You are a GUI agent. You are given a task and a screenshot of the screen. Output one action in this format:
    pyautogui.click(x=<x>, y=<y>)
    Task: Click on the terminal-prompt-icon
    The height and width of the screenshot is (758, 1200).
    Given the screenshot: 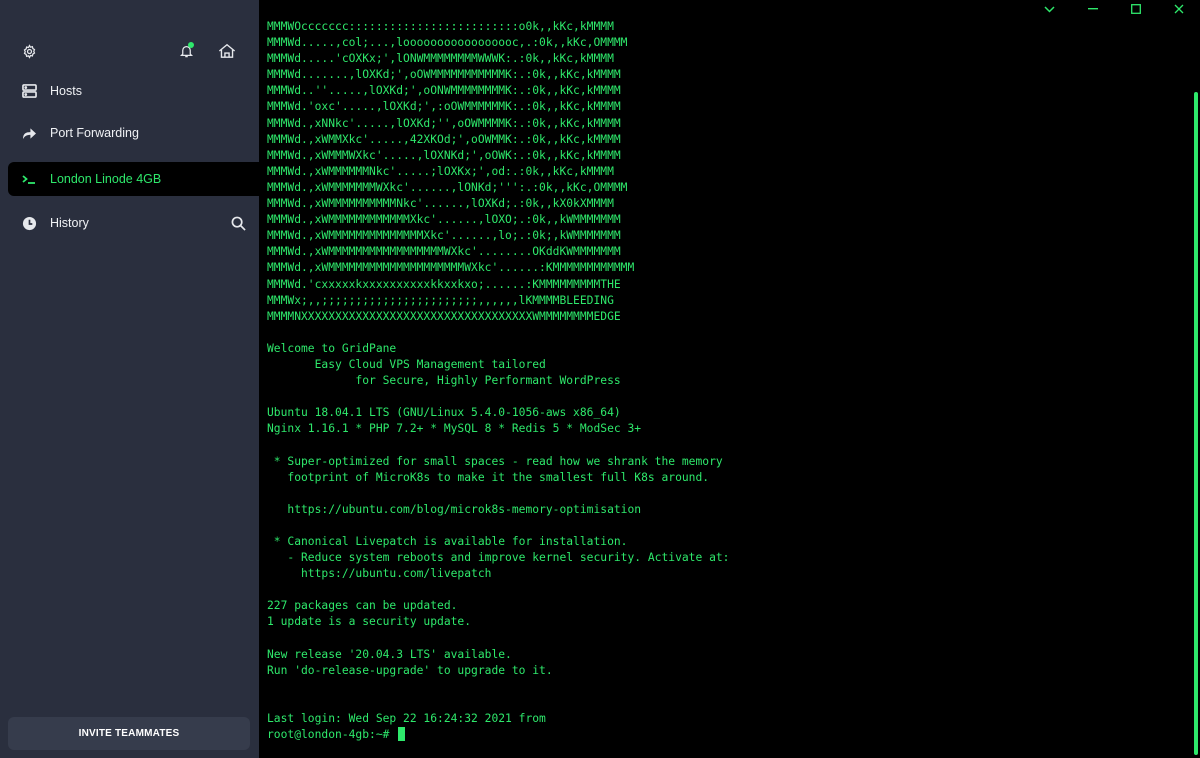 What is the action you would take?
    pyautogui.click(x=29, y=179)
    